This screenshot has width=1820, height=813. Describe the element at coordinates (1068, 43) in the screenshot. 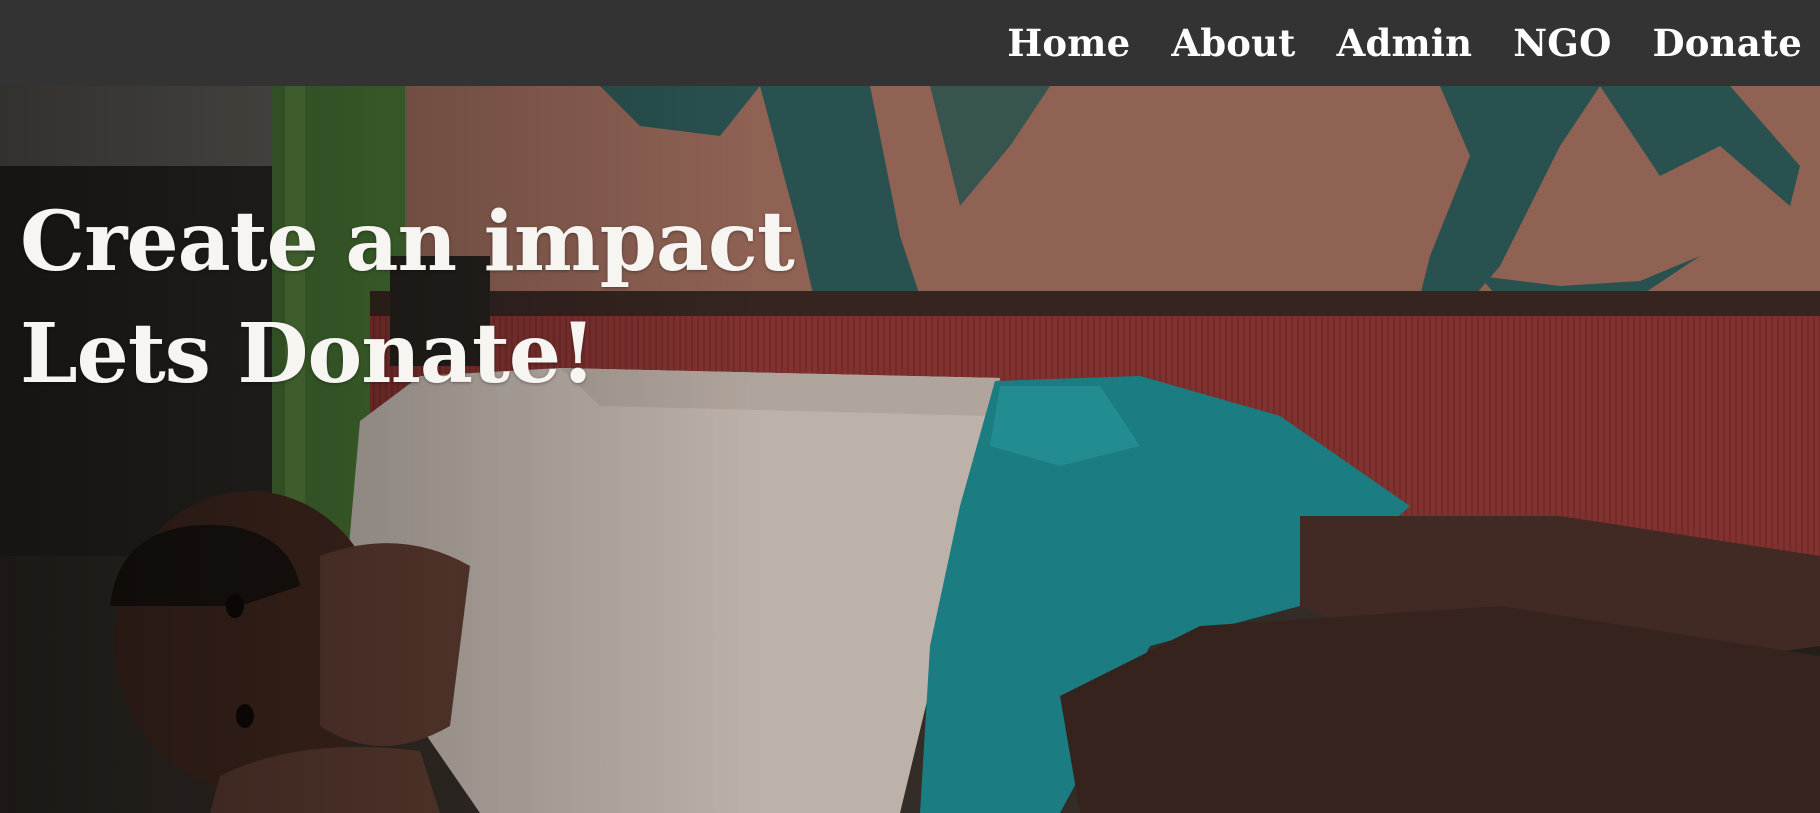

I see `nav-home-link: Home` at that location.